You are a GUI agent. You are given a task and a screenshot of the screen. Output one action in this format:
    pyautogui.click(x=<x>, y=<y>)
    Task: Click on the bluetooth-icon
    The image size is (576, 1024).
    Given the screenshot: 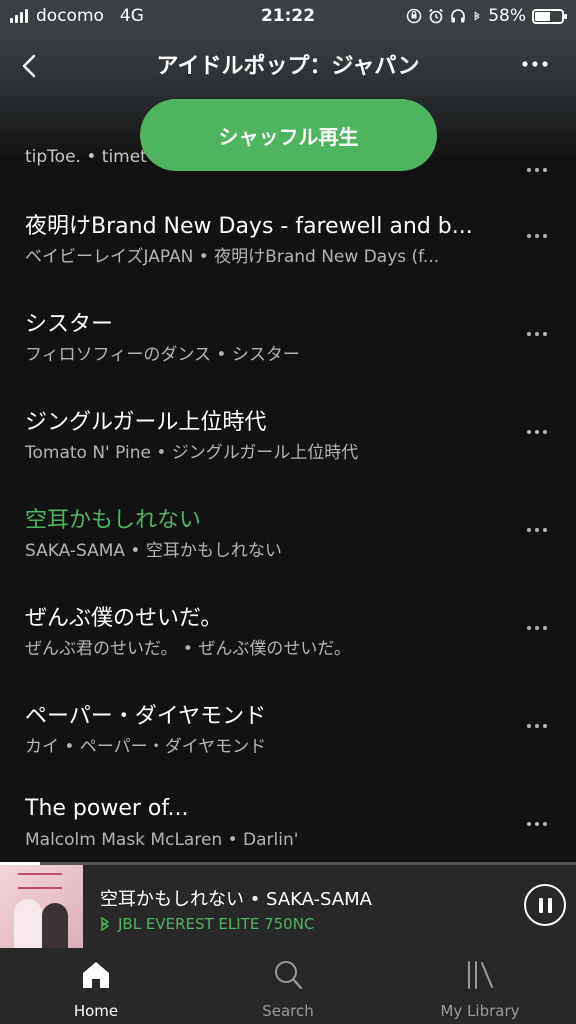 What is the action you would take?
    pyautogui.click(x=105, y=924)
    